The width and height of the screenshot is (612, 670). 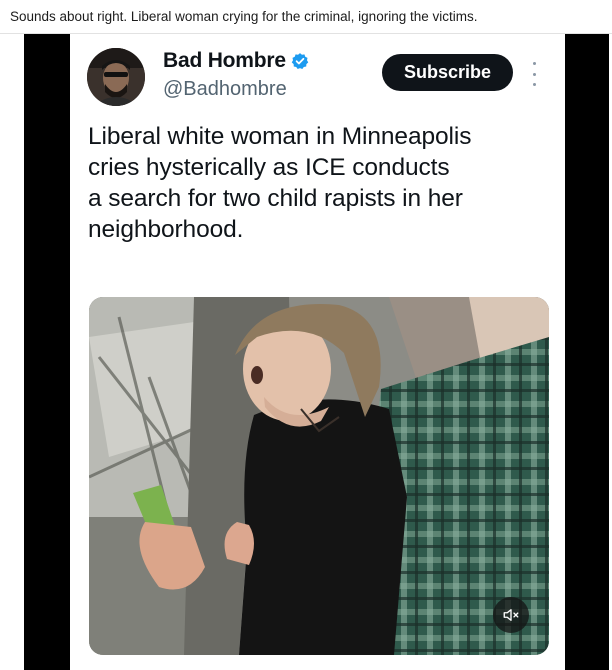 What do you see at coordinates (225, 89) in the screenshot?
I see `author-handle: @Badhombre` at bounding box center [225, 89].